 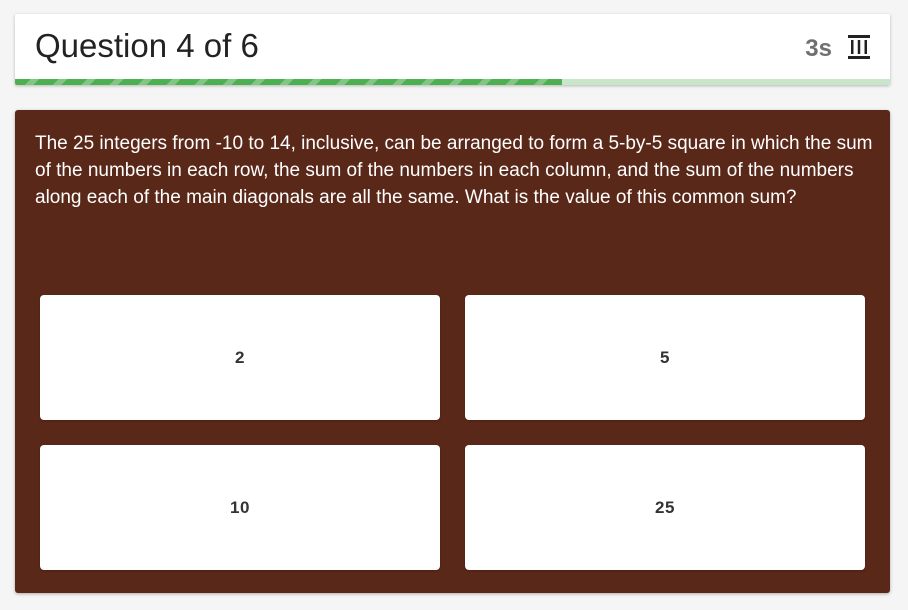 I want to click on progress-bar, so click(x=452, y=82).